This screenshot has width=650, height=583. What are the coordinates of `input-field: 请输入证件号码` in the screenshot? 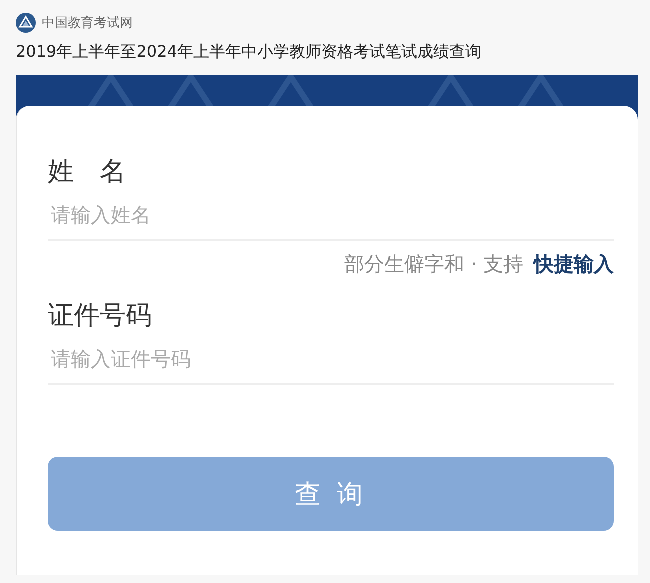 It's located at (331, 359).